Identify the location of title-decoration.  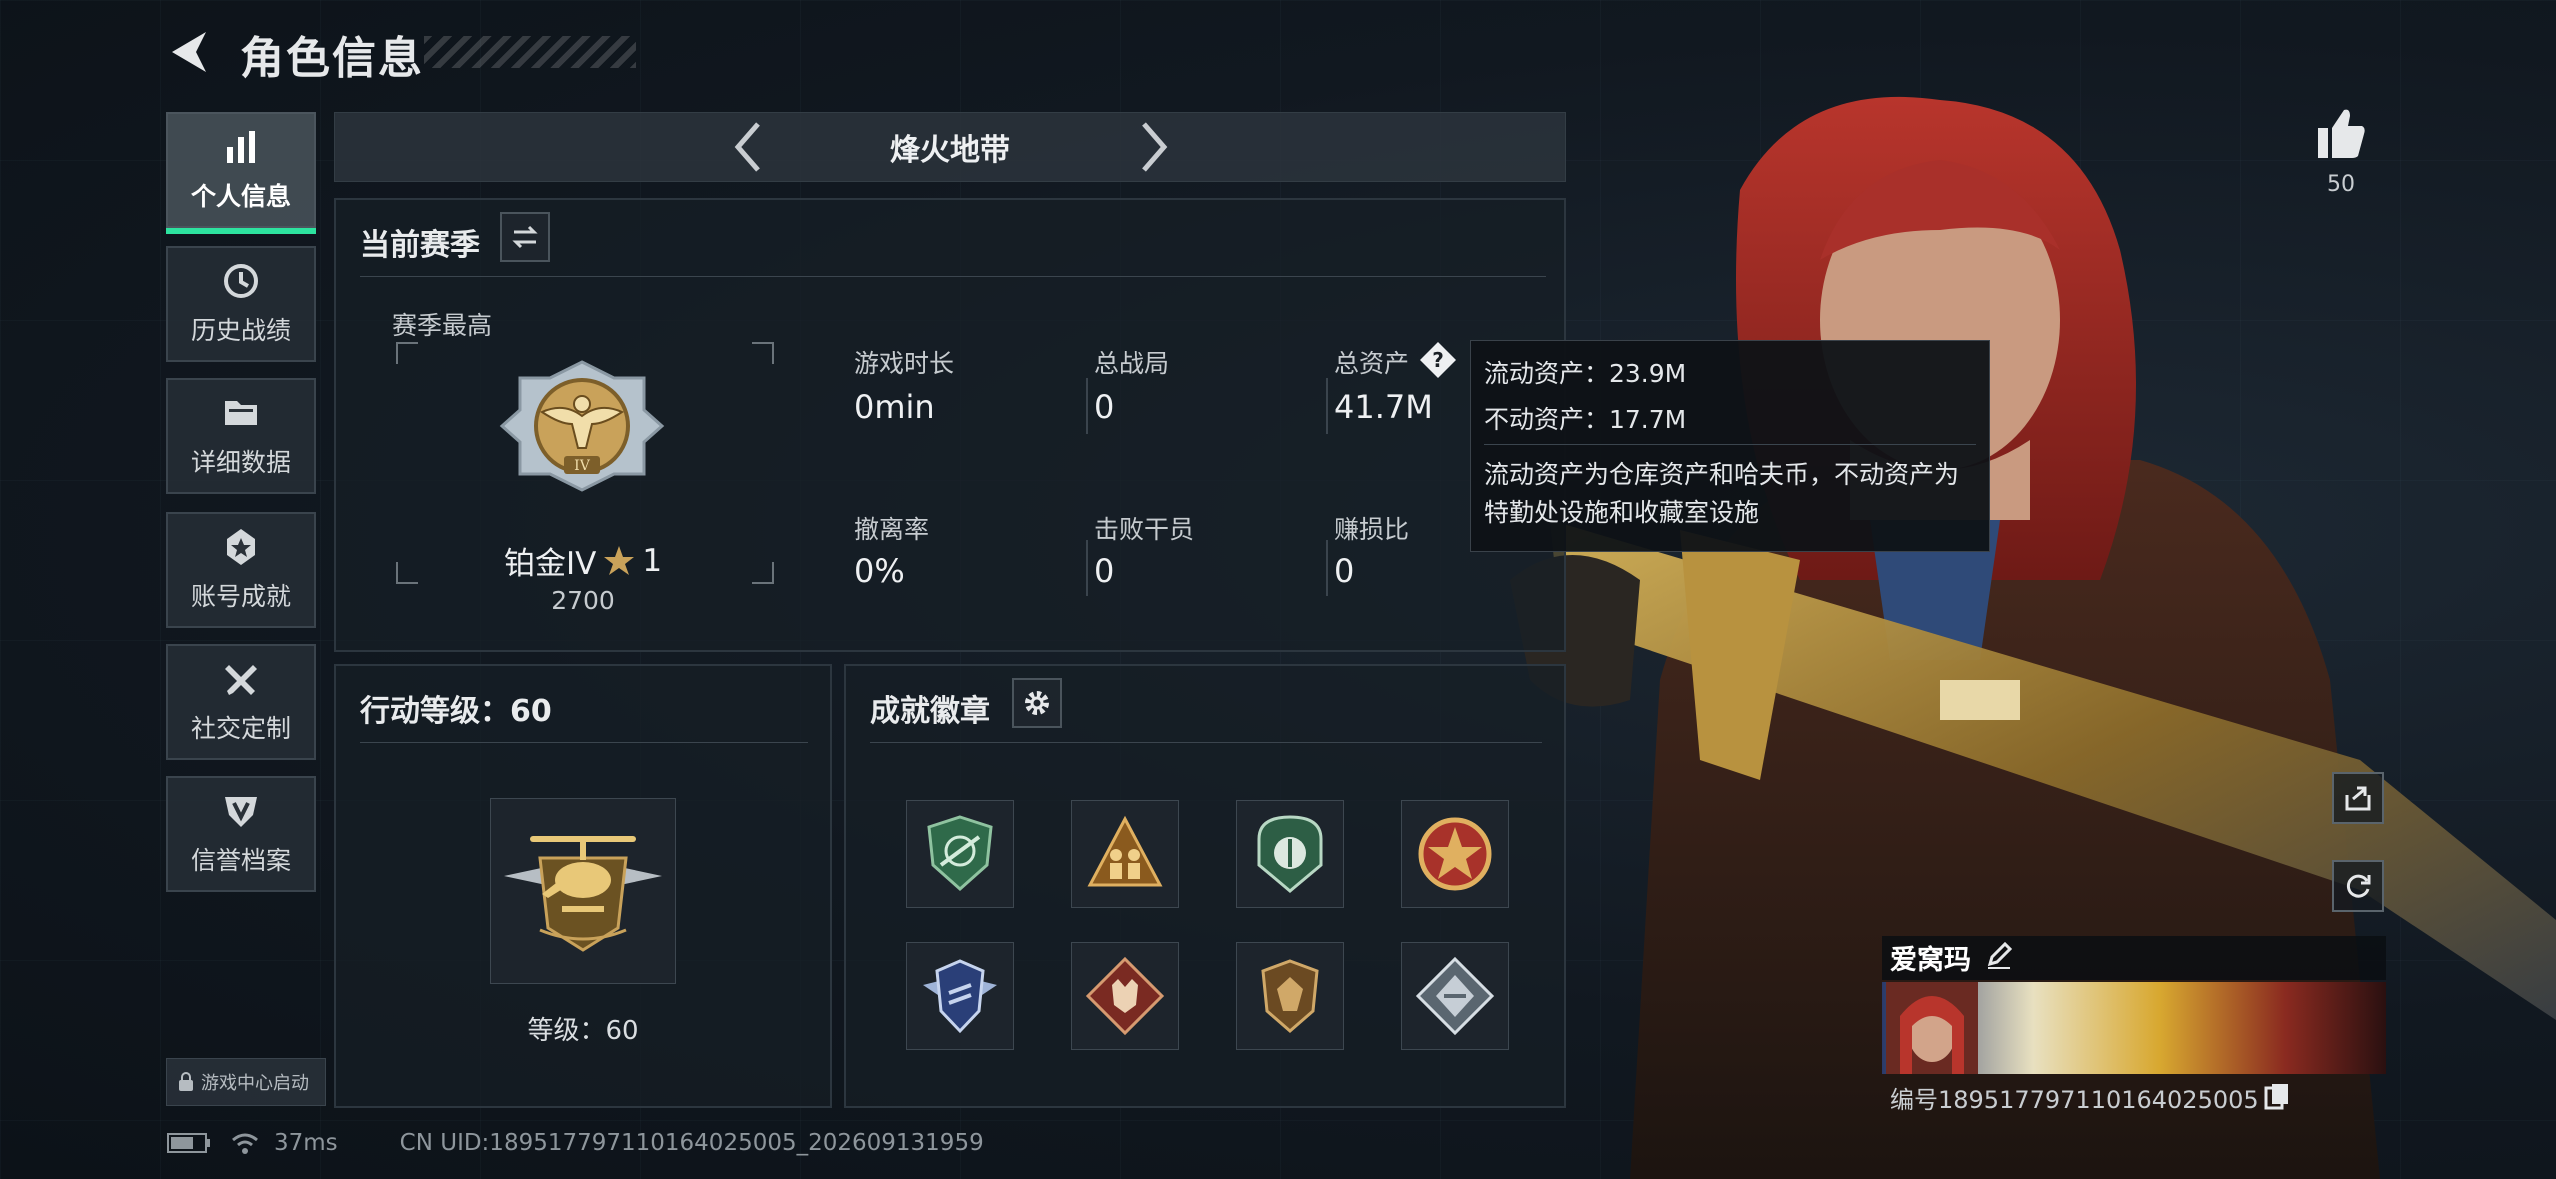
(530, 52).